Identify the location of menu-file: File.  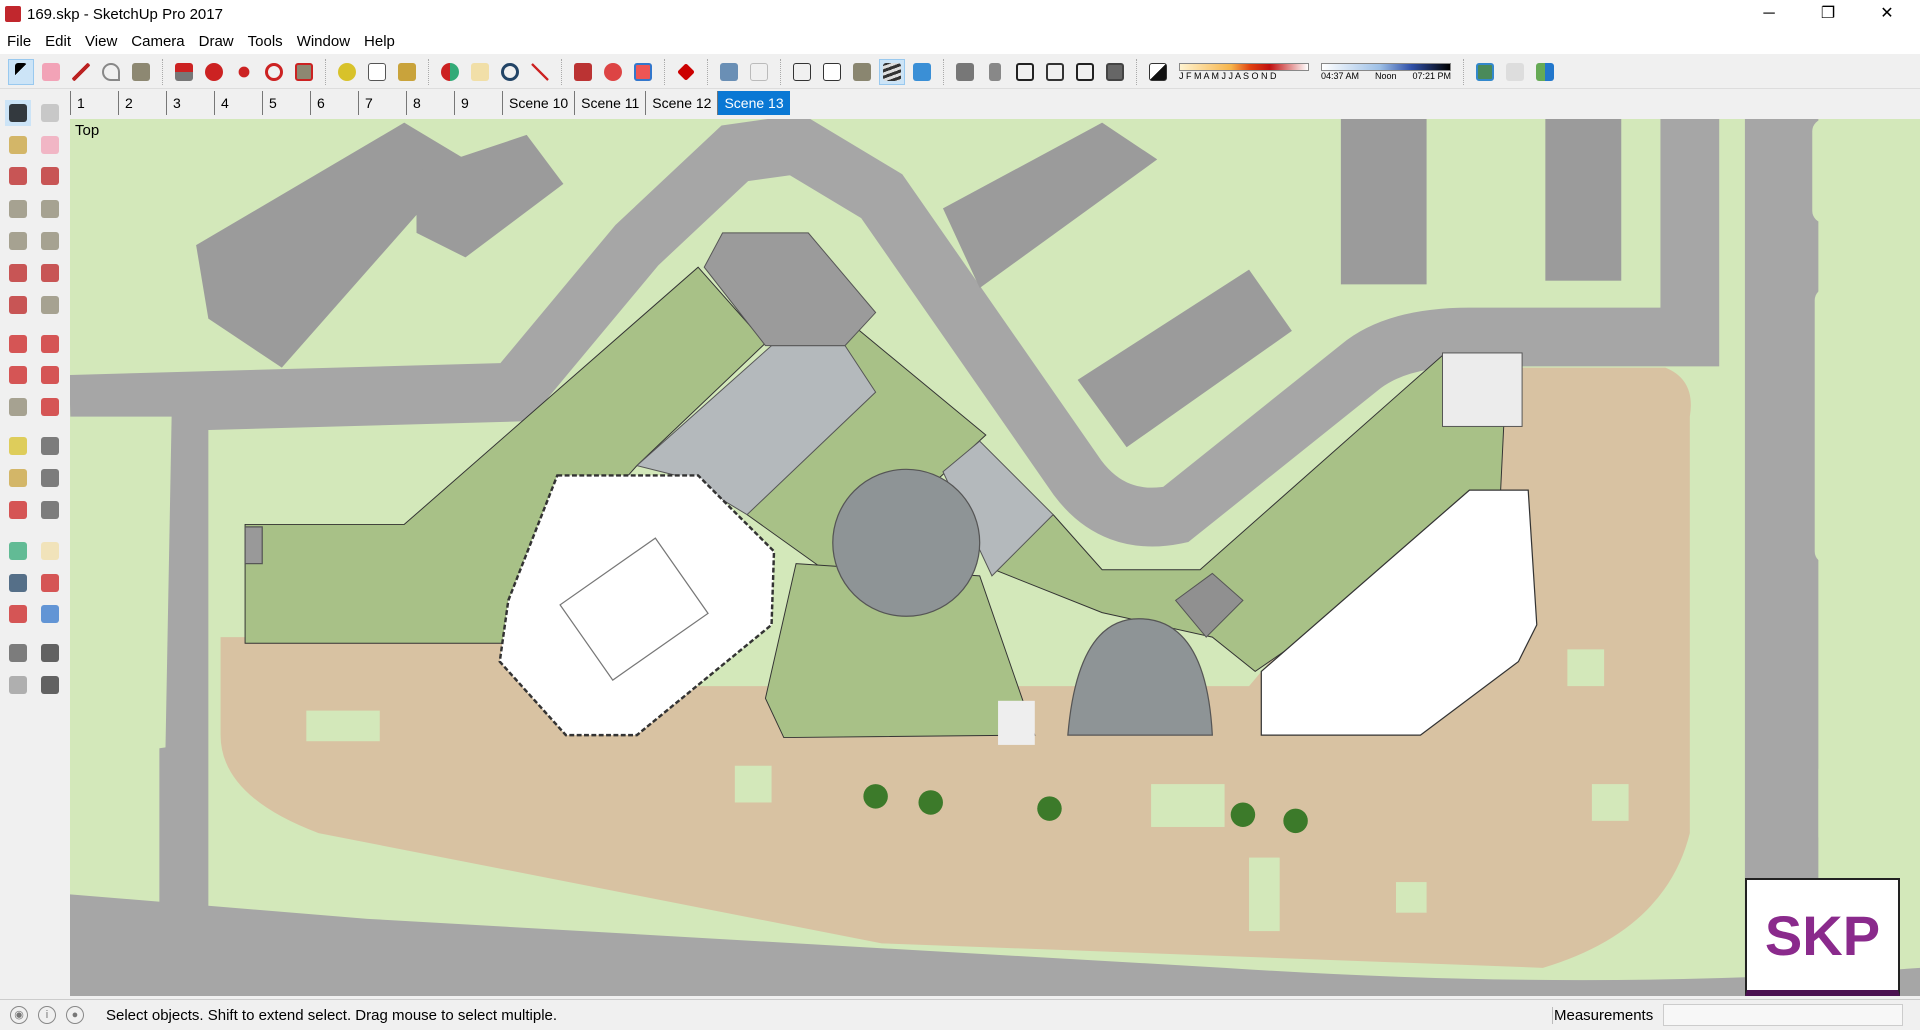
(19, 41).